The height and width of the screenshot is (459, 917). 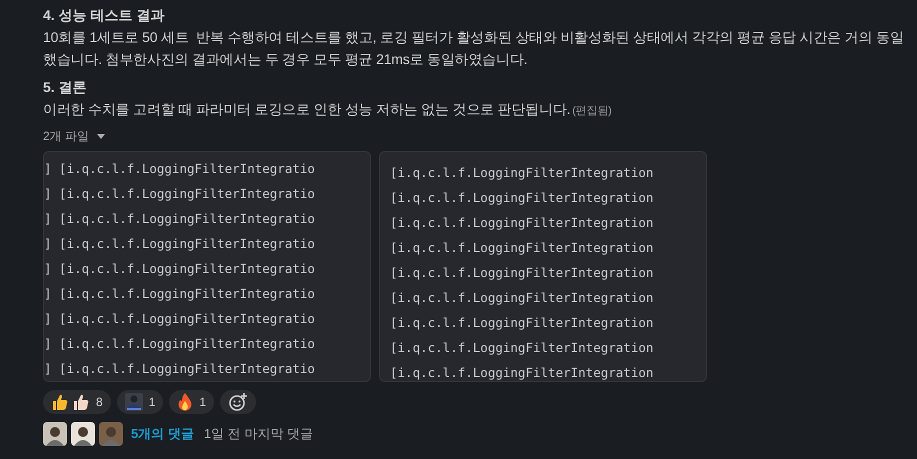 What do you see at coordinates (185, 402) in the screenshot?
I see `fire-icon` at bounding box center [185, 402].